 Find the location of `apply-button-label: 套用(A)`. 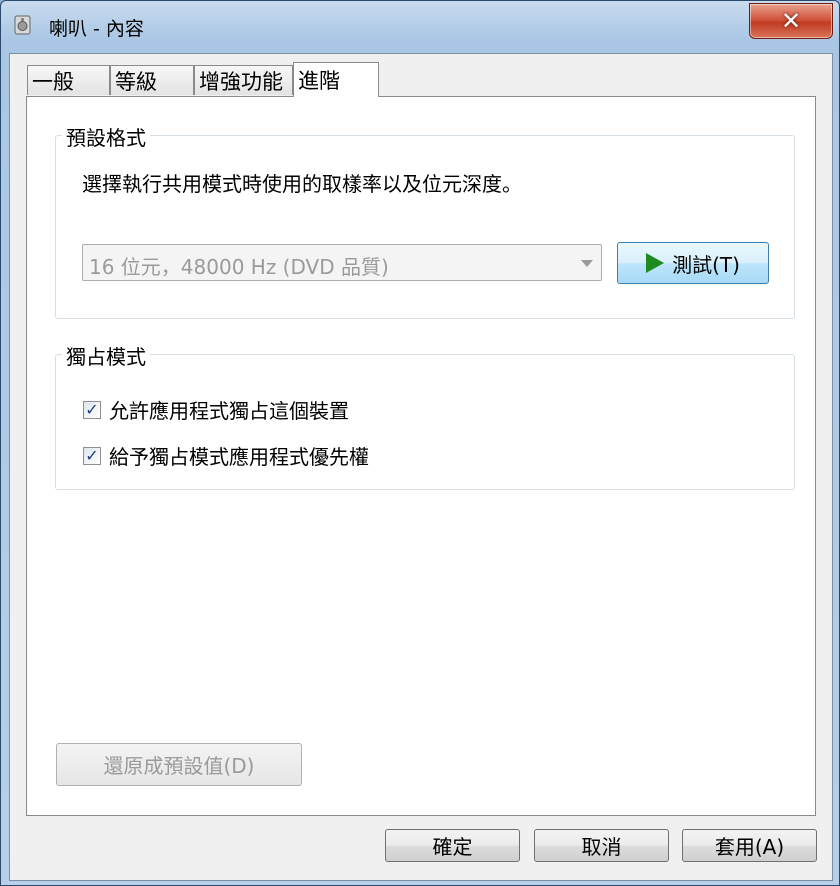

apply-button-label: 套用(A) is located at coordinates (749, 847).